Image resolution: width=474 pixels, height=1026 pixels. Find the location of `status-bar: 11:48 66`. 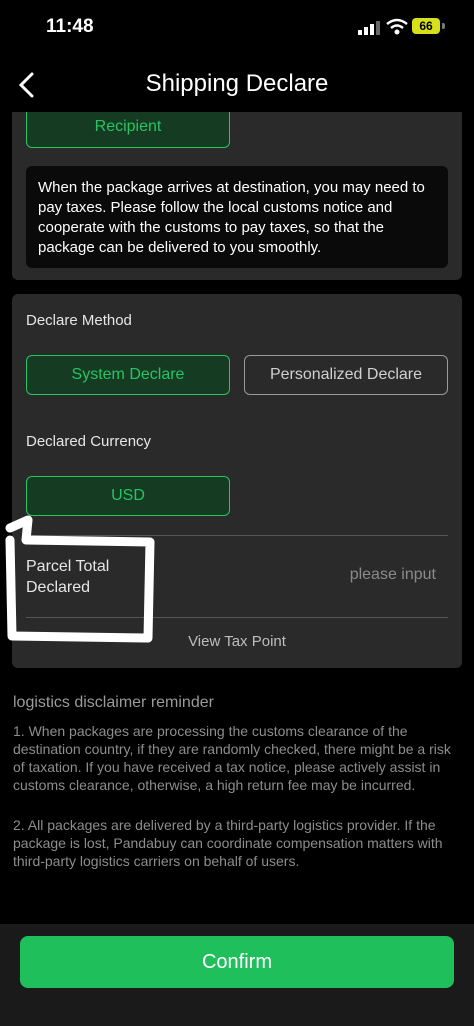

status-bar: 11:48 66 is located at coordinates (237, 27).